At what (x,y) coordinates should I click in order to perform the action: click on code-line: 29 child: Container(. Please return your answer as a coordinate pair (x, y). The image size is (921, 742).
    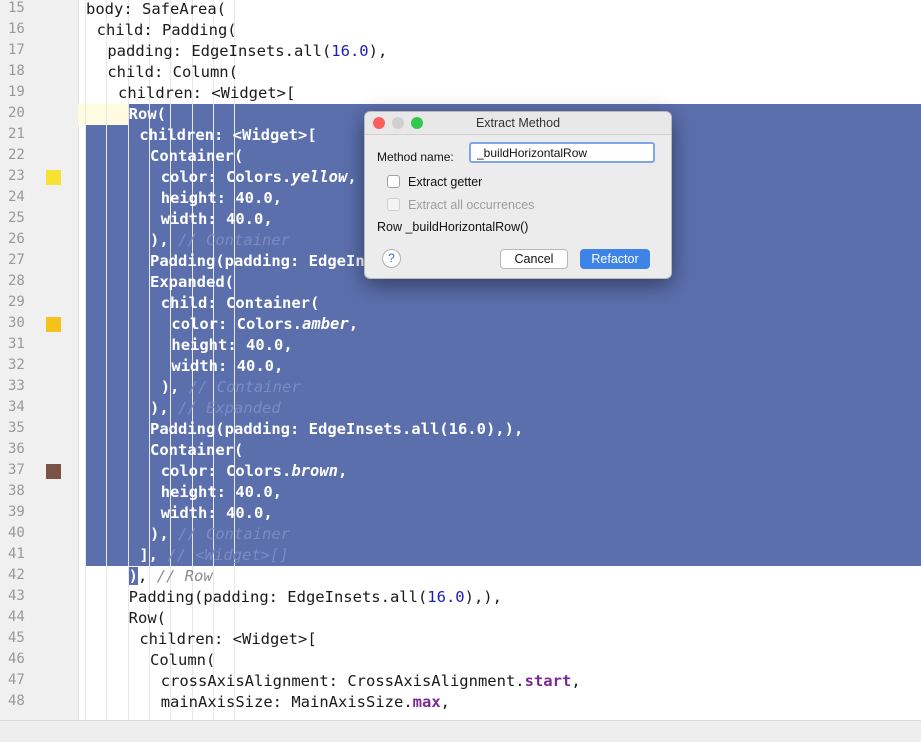
    Looking at the image, I should click on (460, 303).